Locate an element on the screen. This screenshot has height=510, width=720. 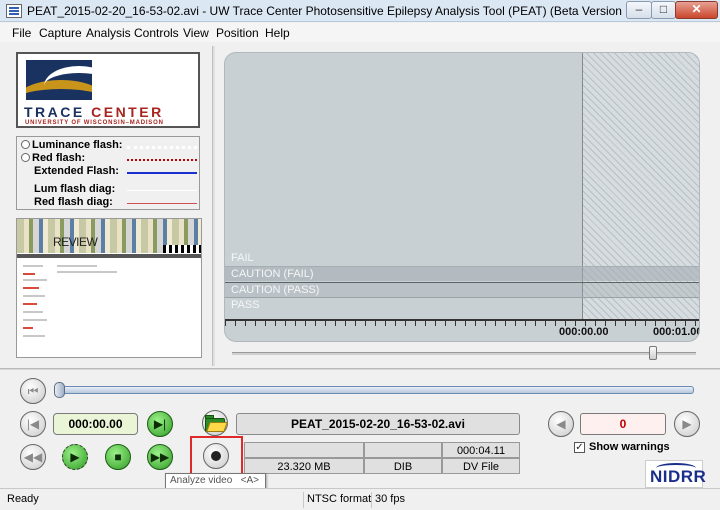
menu-file: File is located at coordinates (21, 33).